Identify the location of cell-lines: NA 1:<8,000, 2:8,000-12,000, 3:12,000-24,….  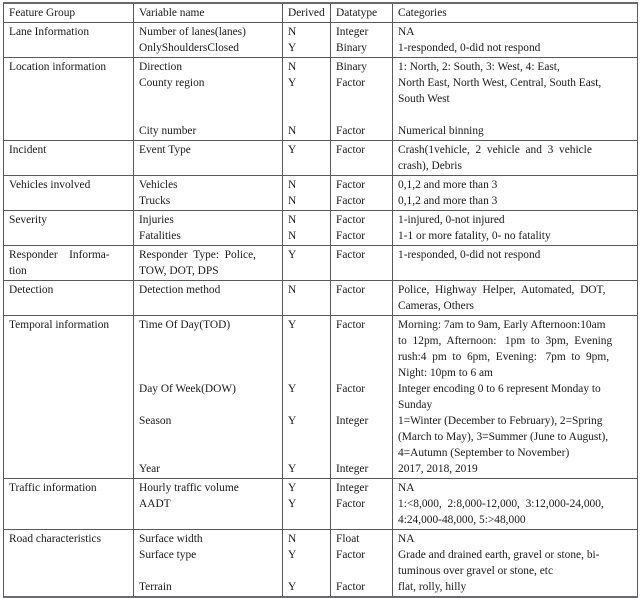
(515, 504).